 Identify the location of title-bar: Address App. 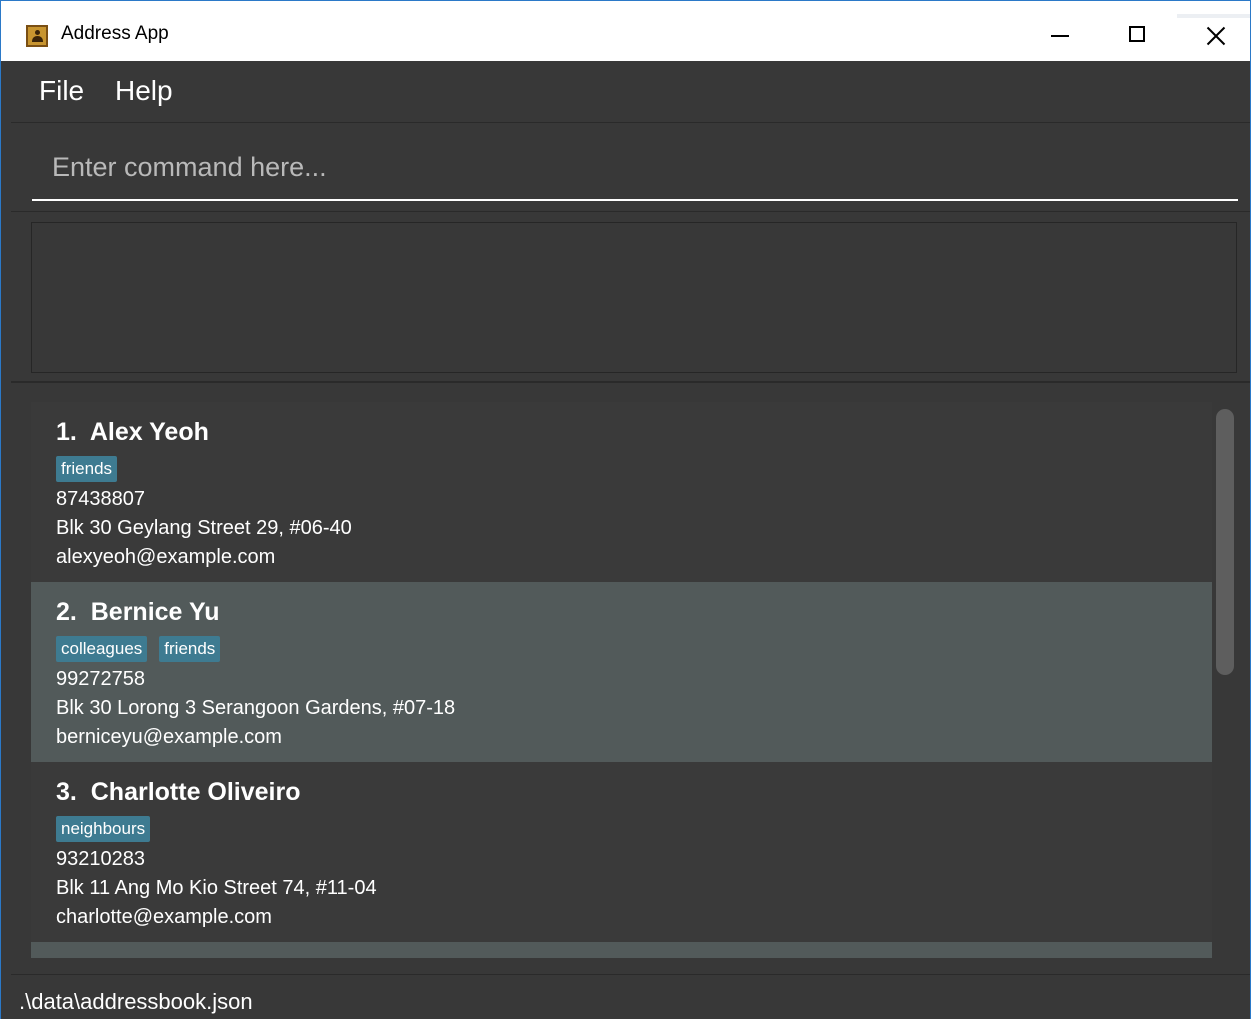
(625, 31).